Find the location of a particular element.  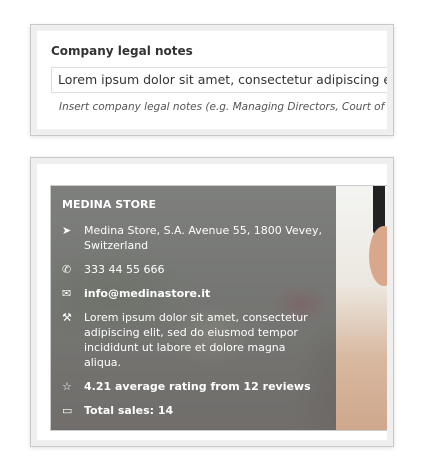

legal-notes-label: Company legal notes is located at coordinates (122, 51).